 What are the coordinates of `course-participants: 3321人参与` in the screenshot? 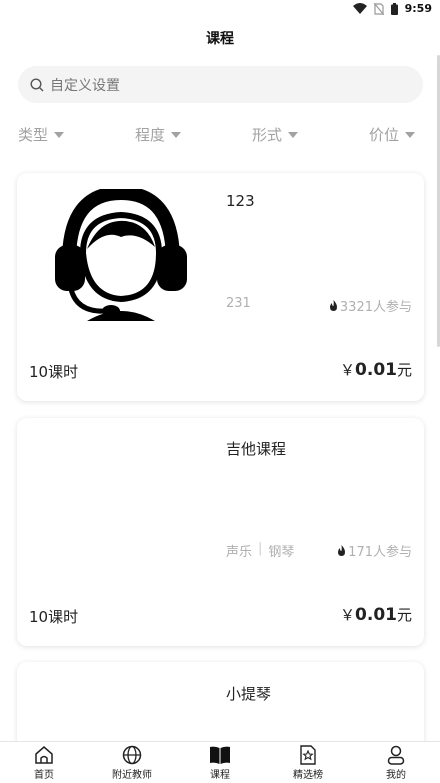 It's located at (370, 305).